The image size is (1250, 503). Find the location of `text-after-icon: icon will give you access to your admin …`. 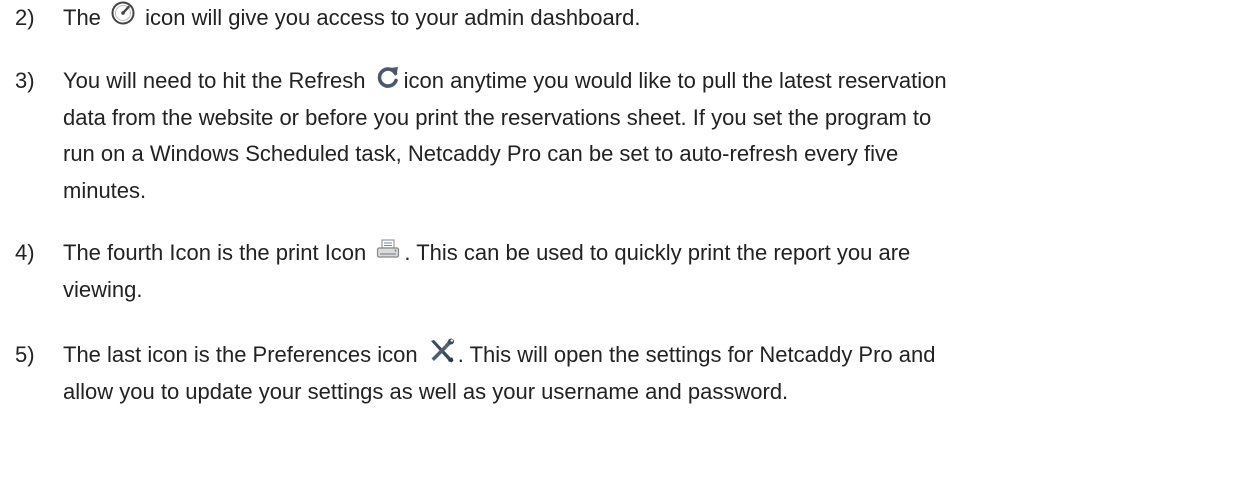

text-after-icon: icon will give you access to your admin … is located at coordinates (393, 17).